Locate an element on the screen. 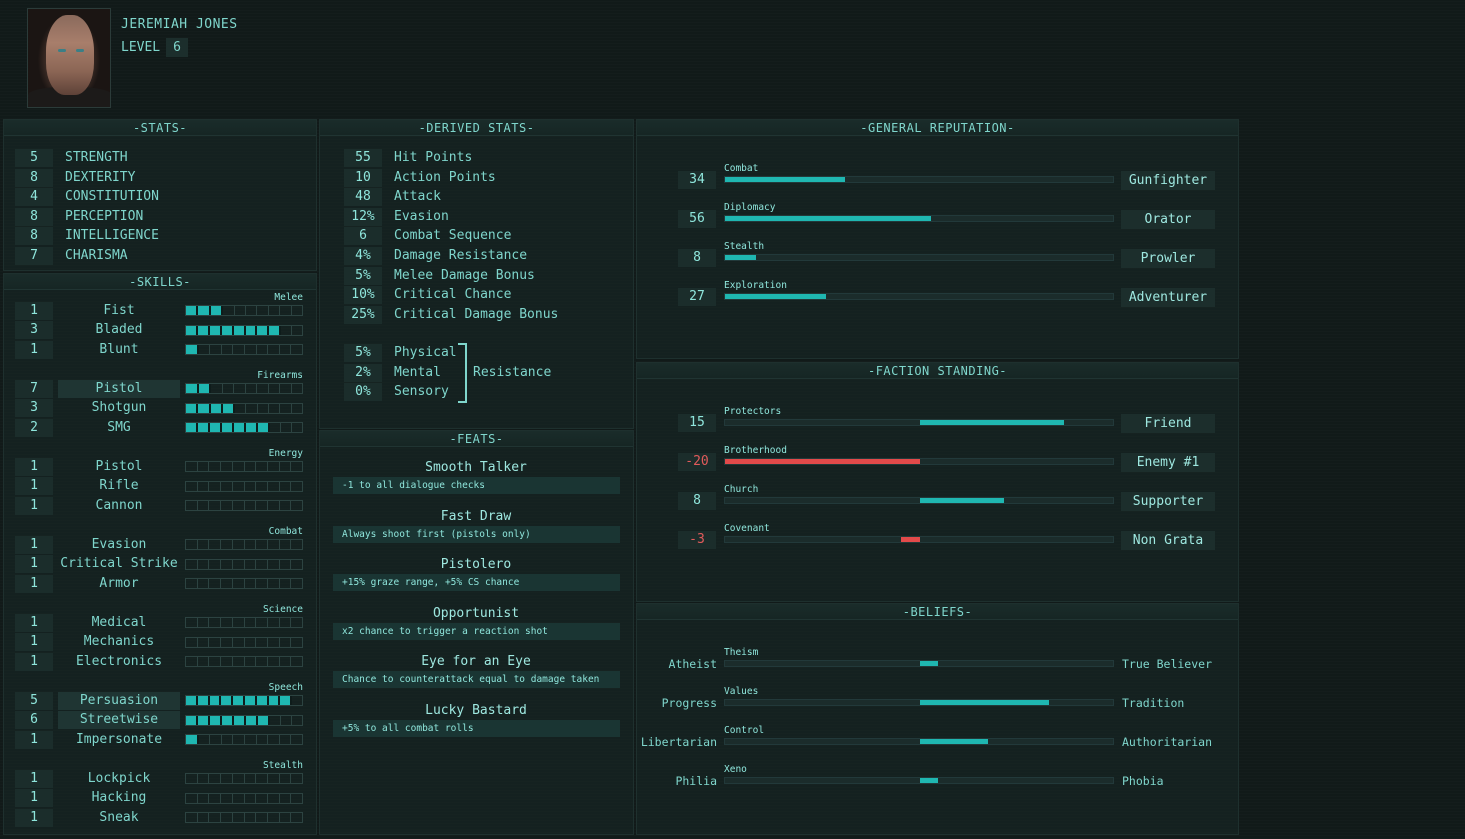 This screenshot has width=1465, height=839. belief-left-label: Libertarian is located at coordinates (678, 742).